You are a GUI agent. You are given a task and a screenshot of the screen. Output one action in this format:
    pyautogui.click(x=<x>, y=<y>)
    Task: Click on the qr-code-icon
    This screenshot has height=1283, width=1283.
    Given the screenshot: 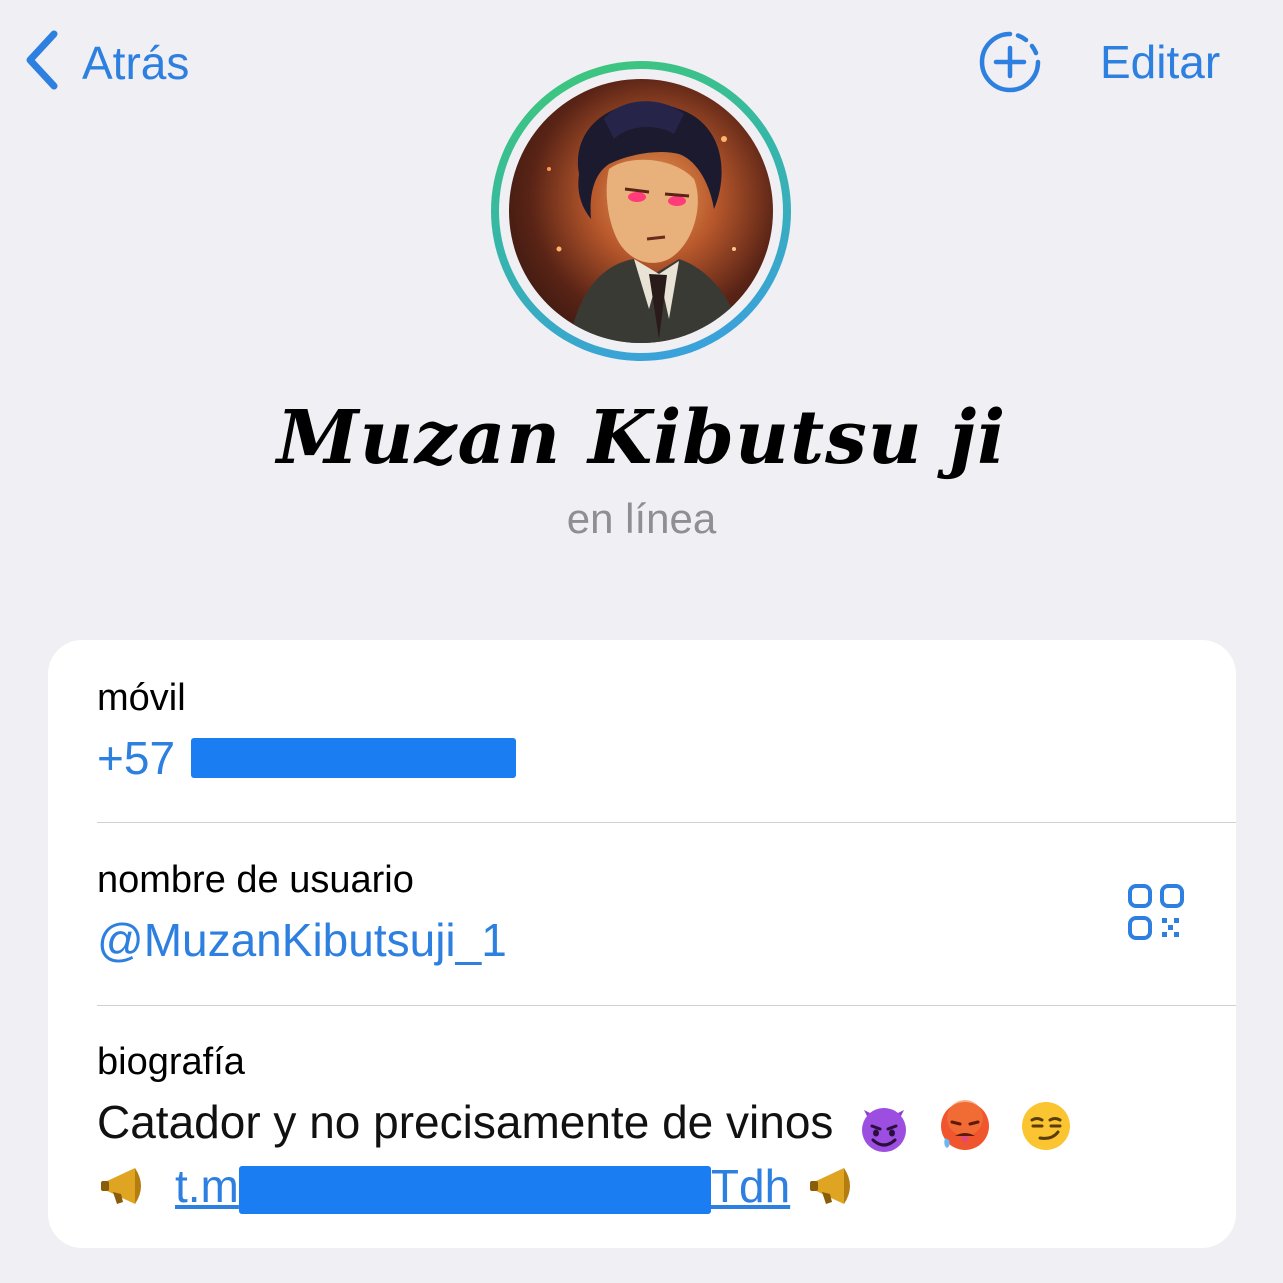 What is the action you would take?
    pyautogui.click(x=1156, y=912)
    